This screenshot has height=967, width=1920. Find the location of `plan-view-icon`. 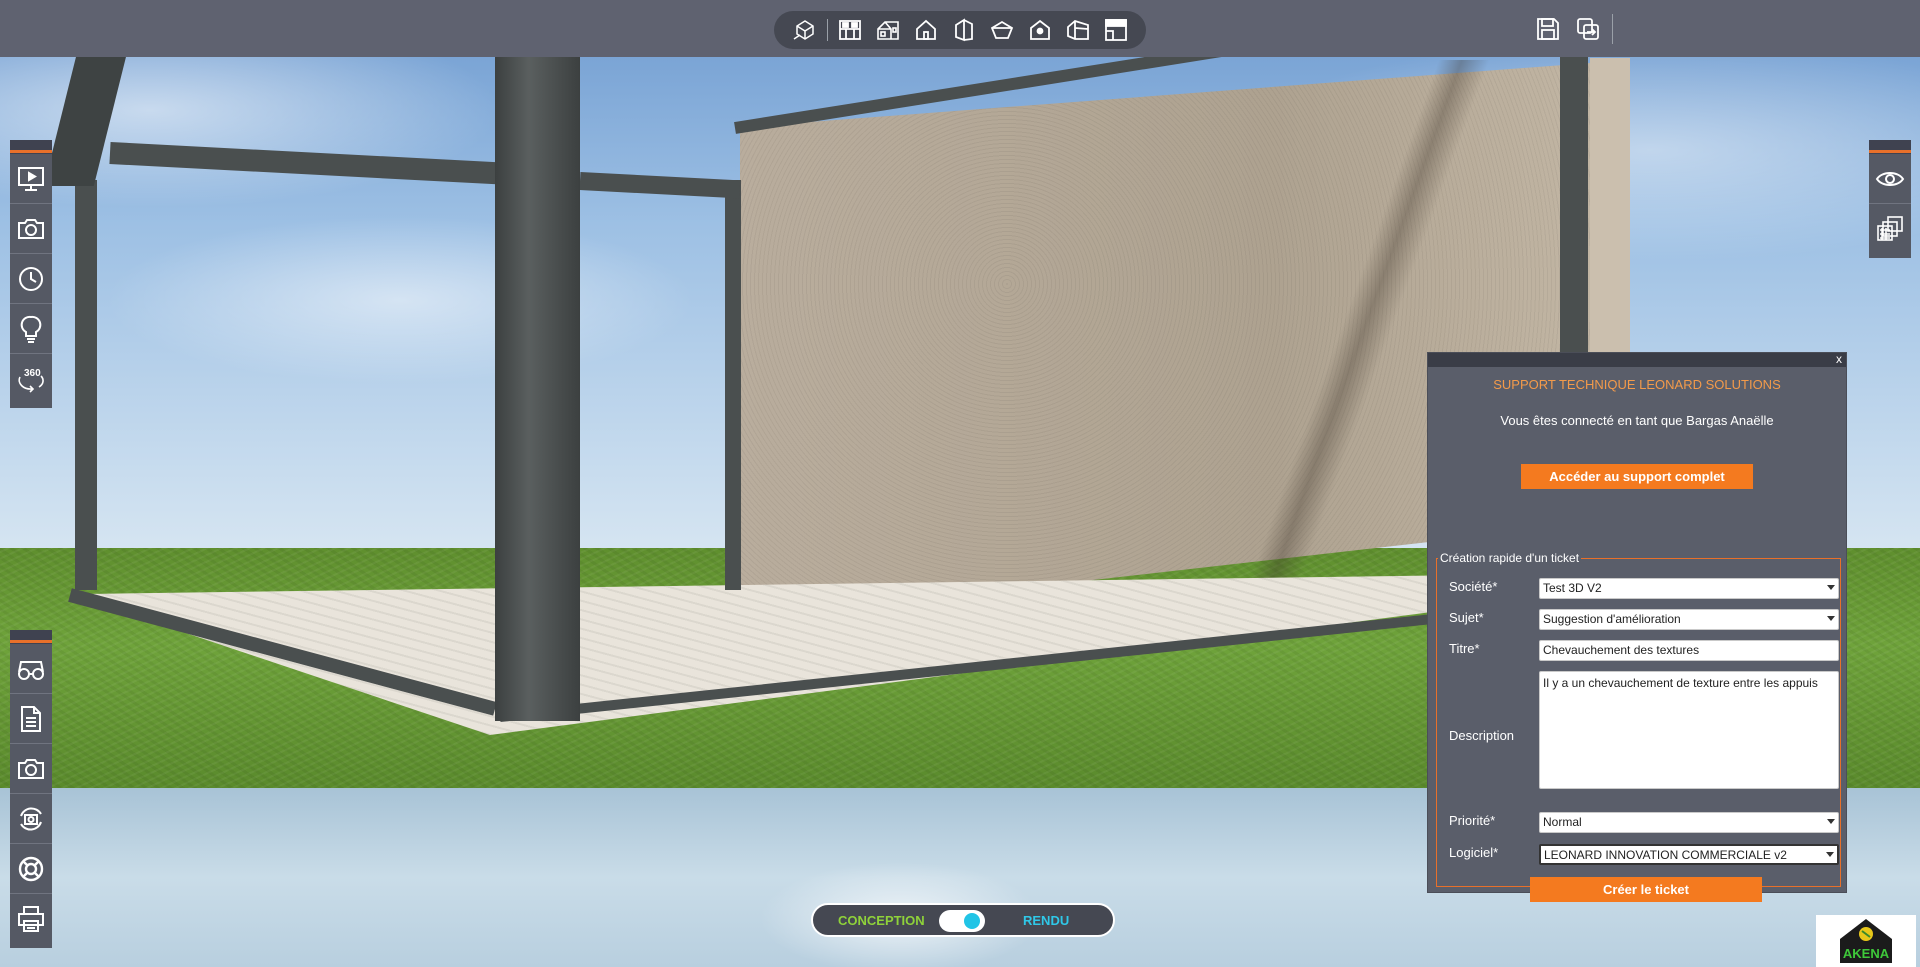

plan-view-icon is located at coordinates (850, 30).